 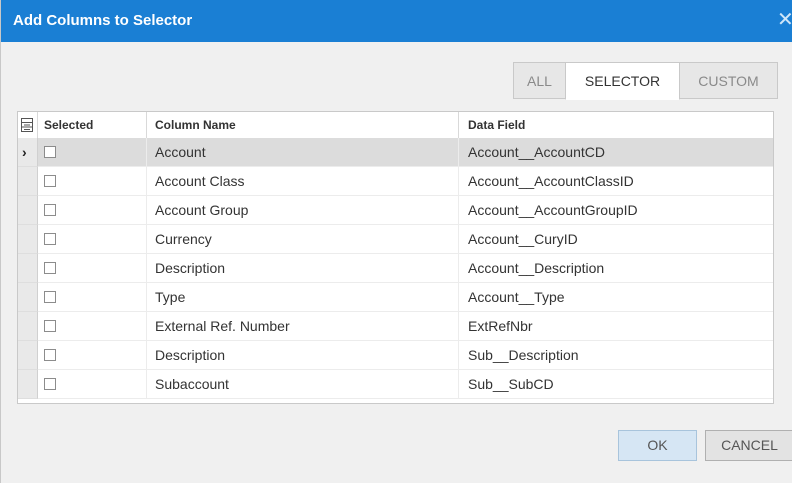 What do you see at coordinates (303, 326) in the screenshot?
I see `column-name-cell: External Ref. Number` at bounding box center [303, 326].